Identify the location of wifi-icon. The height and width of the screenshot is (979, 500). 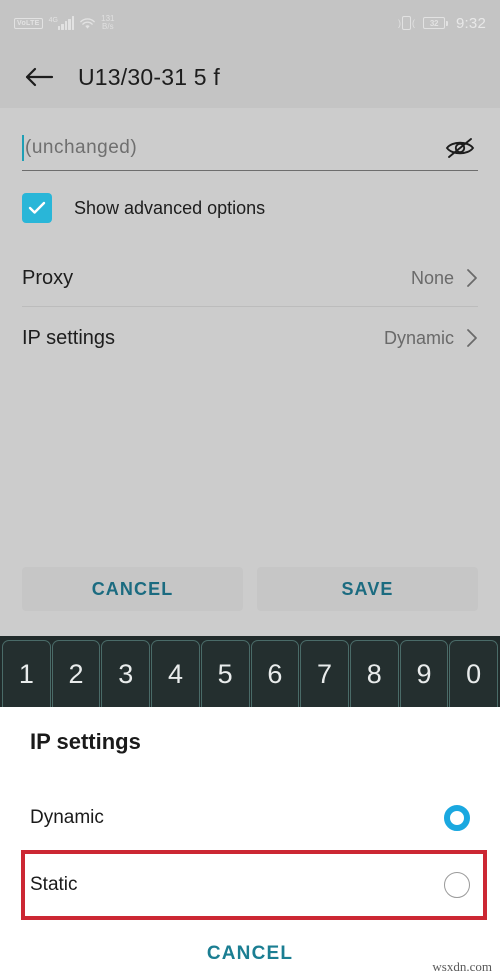
(87, 23).